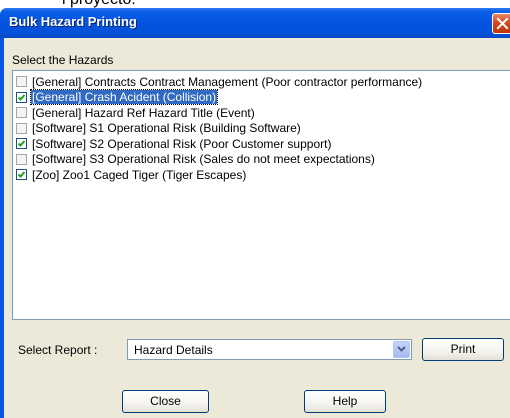 The image size is (510, 418). What do you see at coordinates (463, 349) in the screenshot?
I see `print-button: Print` at bounding box center [463, 349].